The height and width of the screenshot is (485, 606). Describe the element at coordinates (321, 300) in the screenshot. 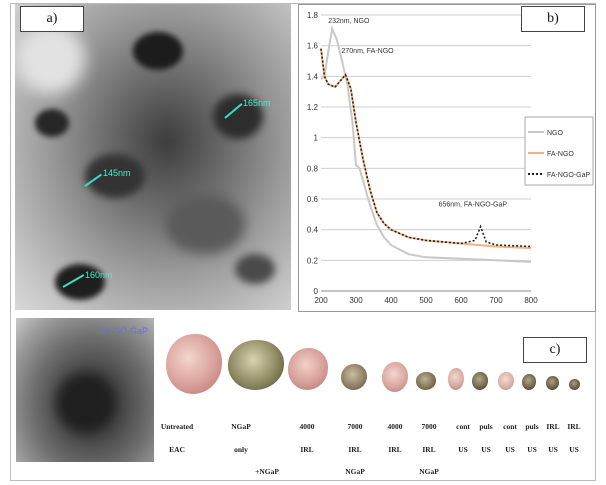

I see `x-tick-label: 200` at that location.